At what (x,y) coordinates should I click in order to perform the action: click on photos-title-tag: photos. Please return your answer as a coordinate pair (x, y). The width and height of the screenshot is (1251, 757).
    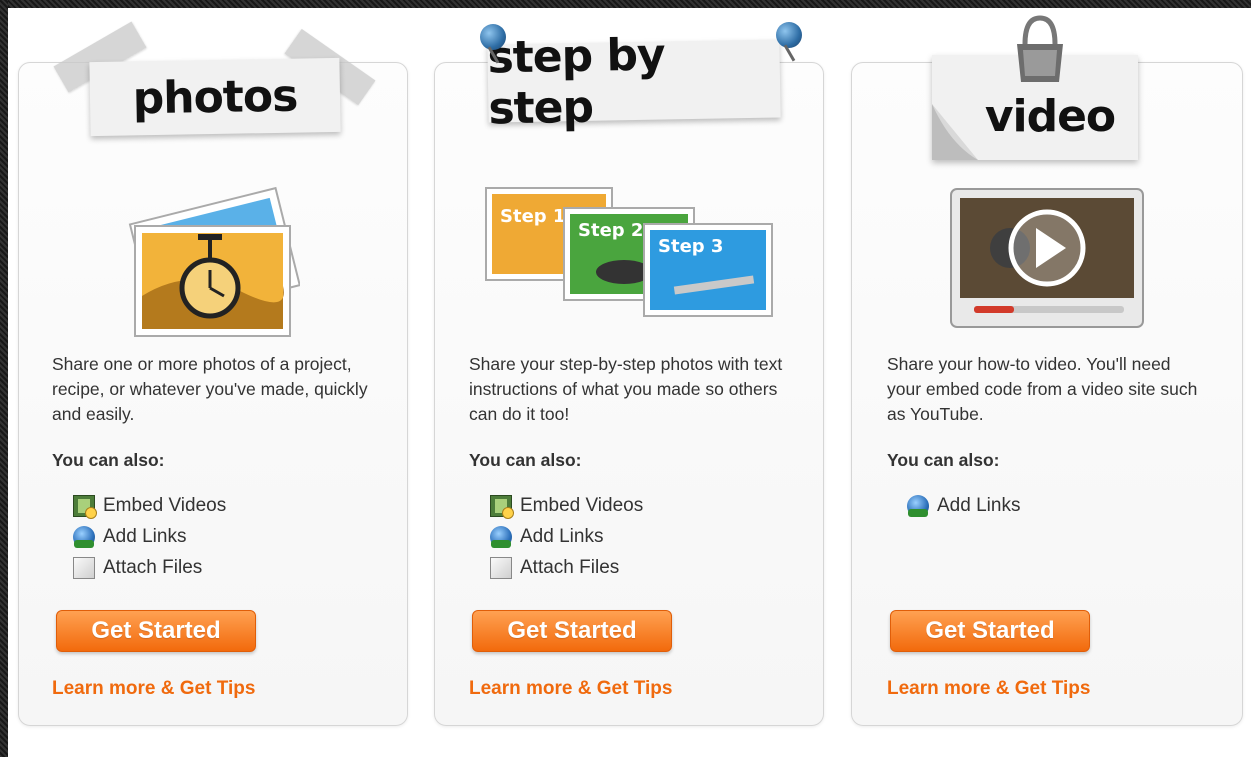
    Looking at the image, I should click on (215, 97).